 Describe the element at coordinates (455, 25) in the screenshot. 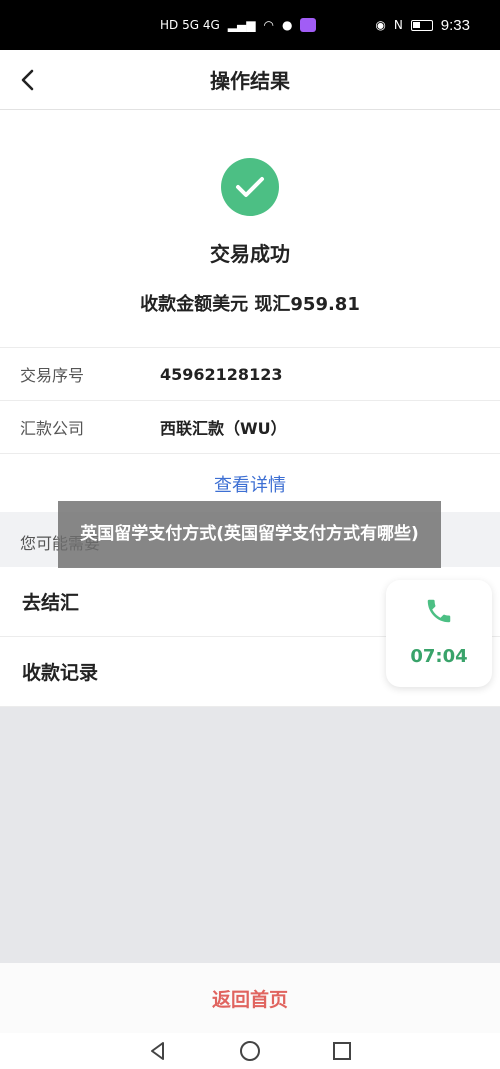

I see `status-time: 9:33` at that location.